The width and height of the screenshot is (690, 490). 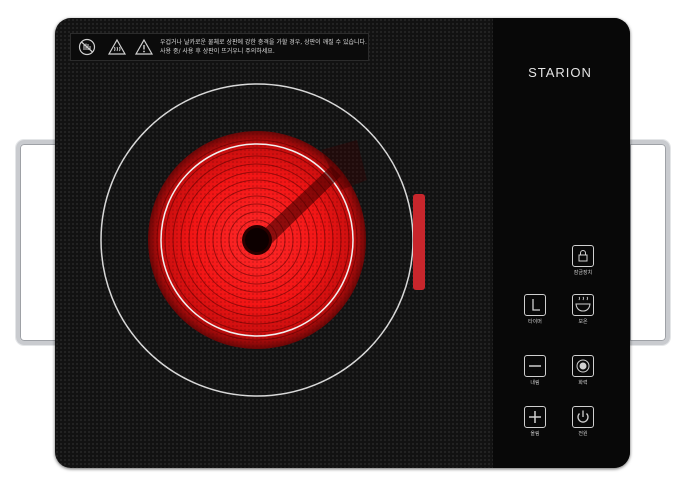 I want to click on caution-icon, so click(x=144, y=46).